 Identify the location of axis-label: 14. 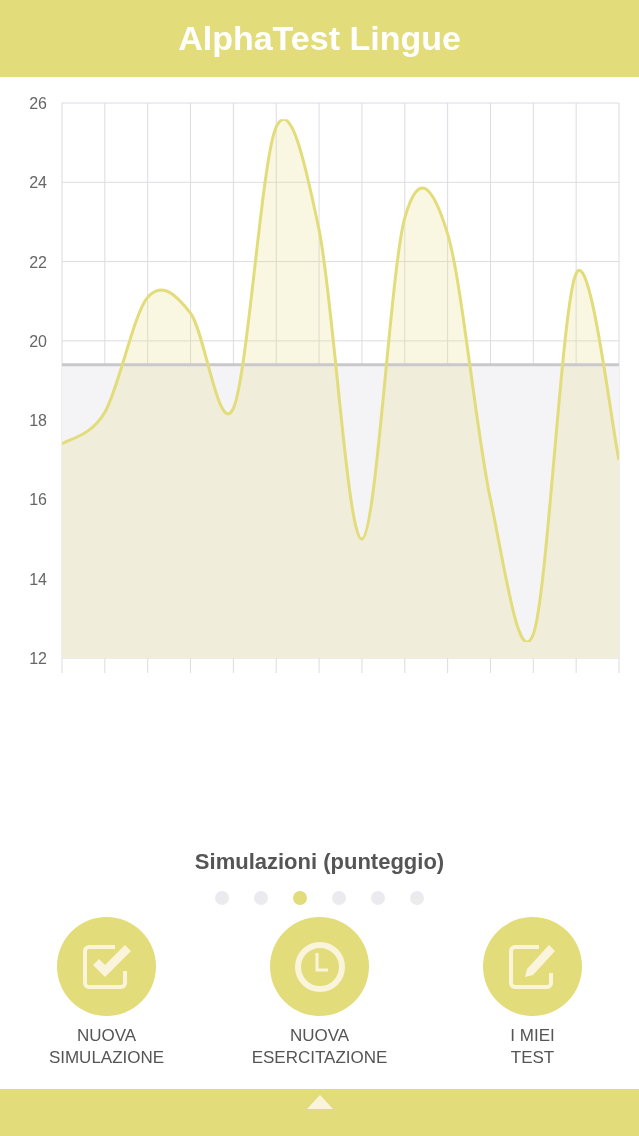
(38, 579).